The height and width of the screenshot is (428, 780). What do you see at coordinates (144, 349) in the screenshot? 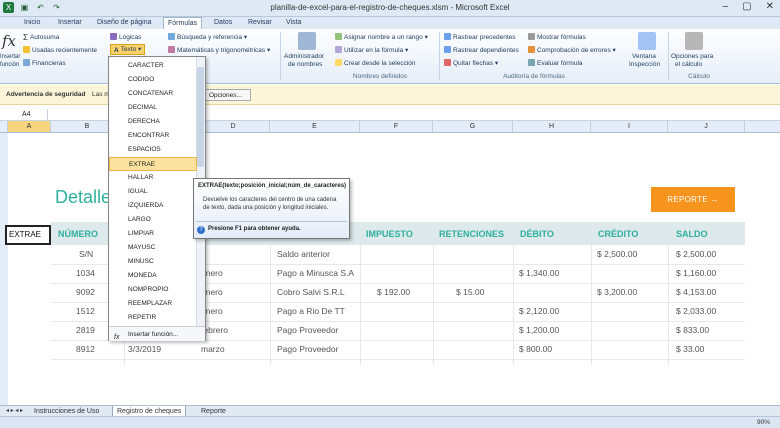
I see `cell-fecha: 3/3/2019` at bounding box center [144, 349].